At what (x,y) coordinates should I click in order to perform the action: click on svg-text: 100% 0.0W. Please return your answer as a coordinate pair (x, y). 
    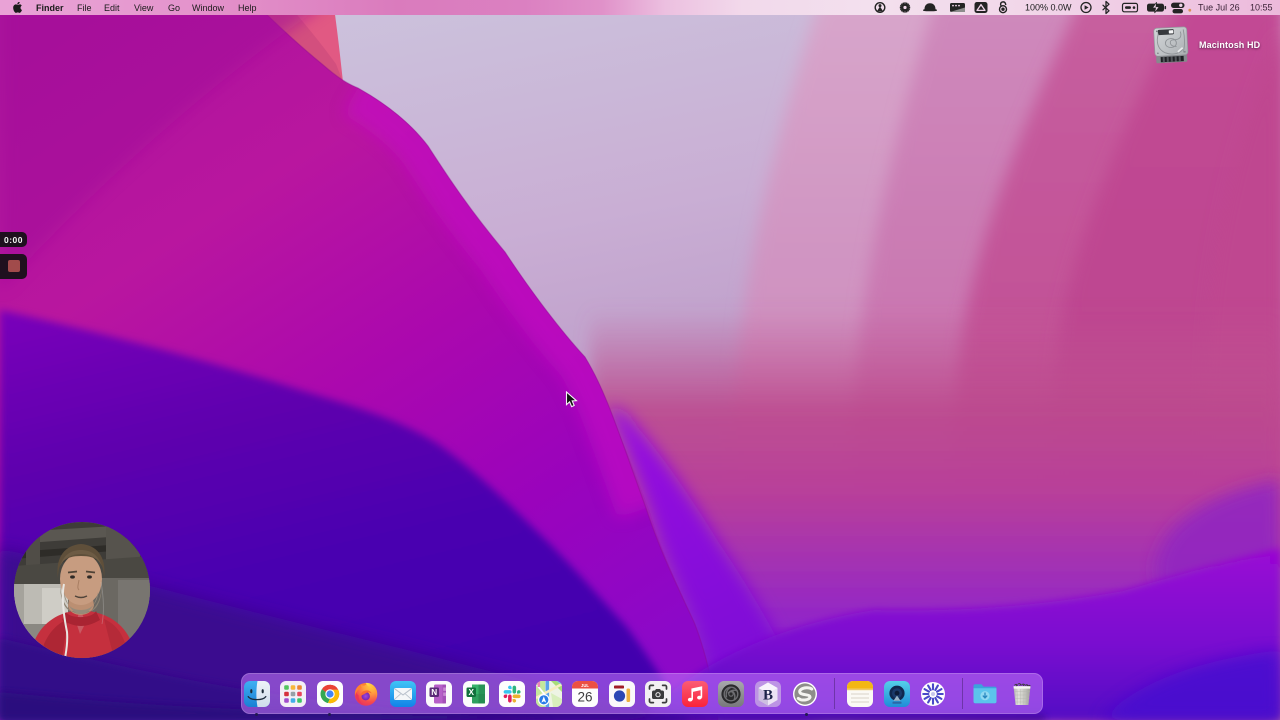
    Looking at the image, I should click on (1048, 8).